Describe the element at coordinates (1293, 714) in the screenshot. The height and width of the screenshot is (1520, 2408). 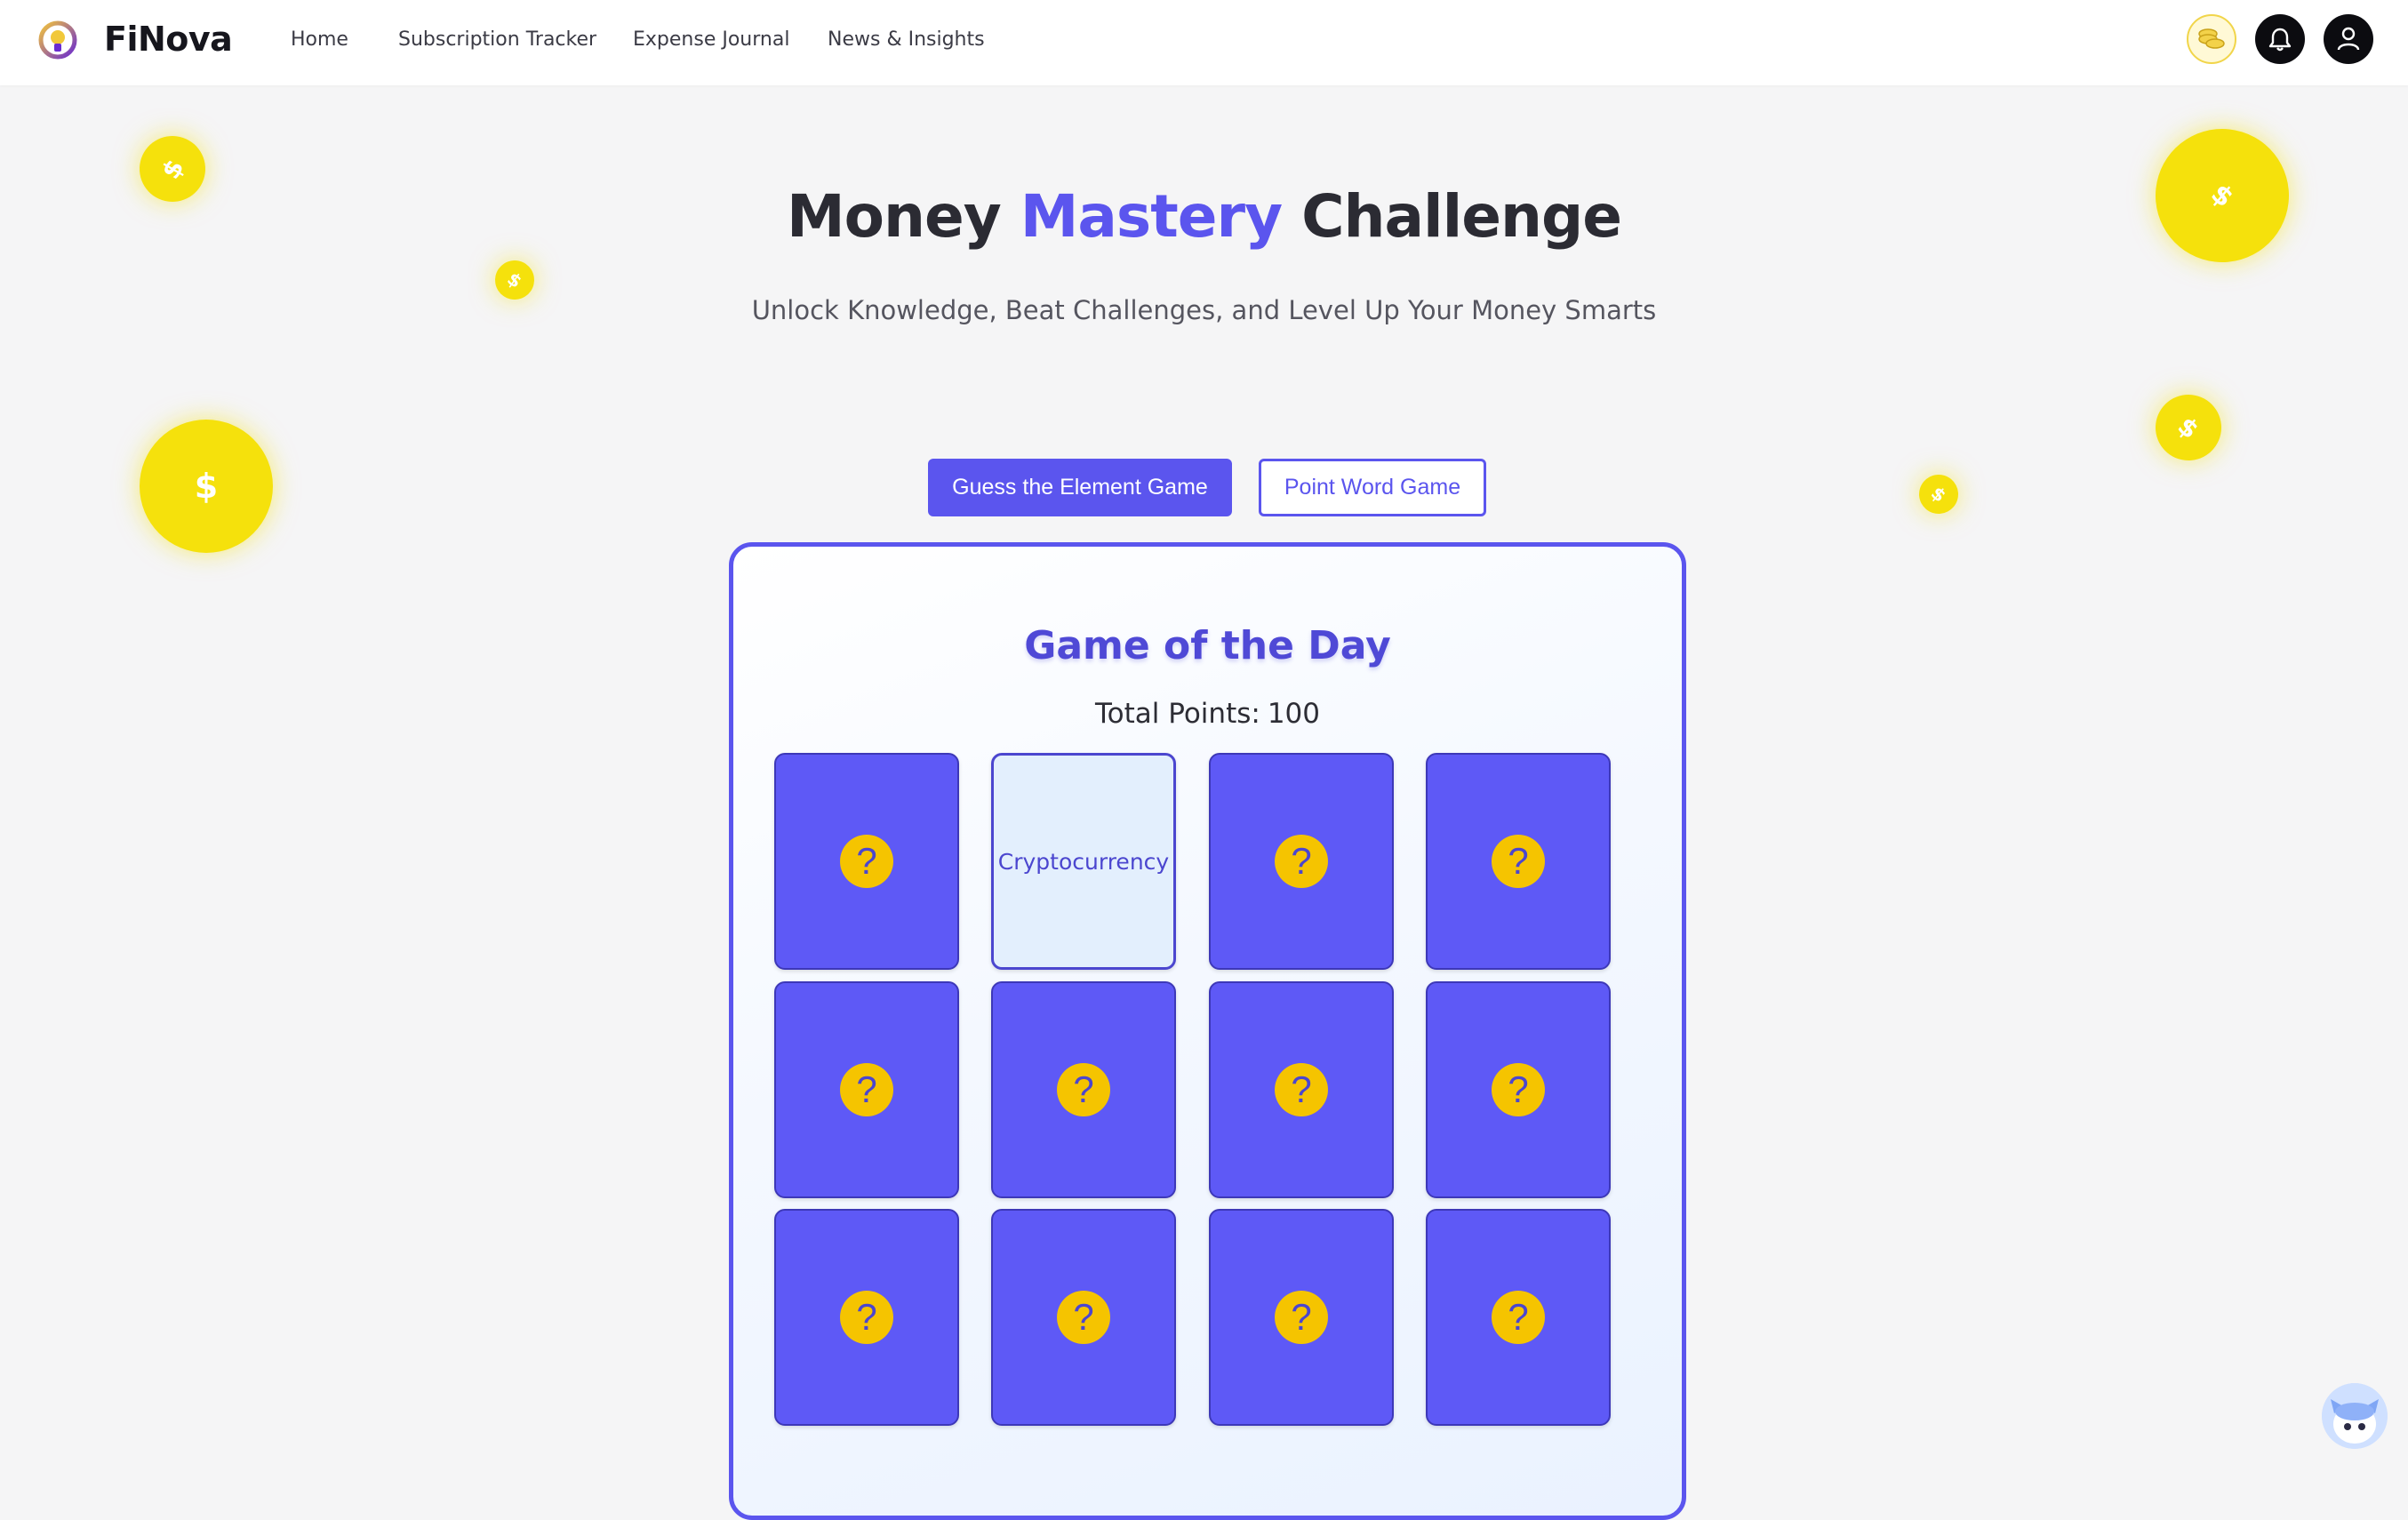
I see `total-points-value: 100` at that location.